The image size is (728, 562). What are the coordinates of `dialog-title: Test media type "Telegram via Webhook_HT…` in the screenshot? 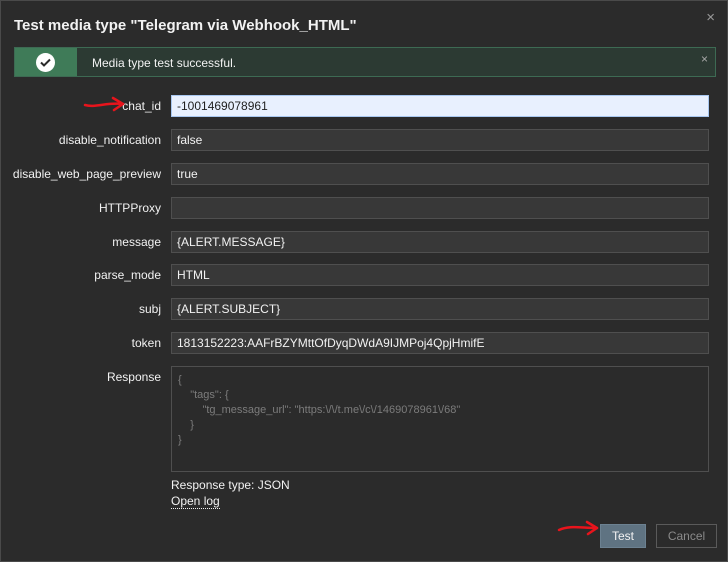 It's located at (185, 25).